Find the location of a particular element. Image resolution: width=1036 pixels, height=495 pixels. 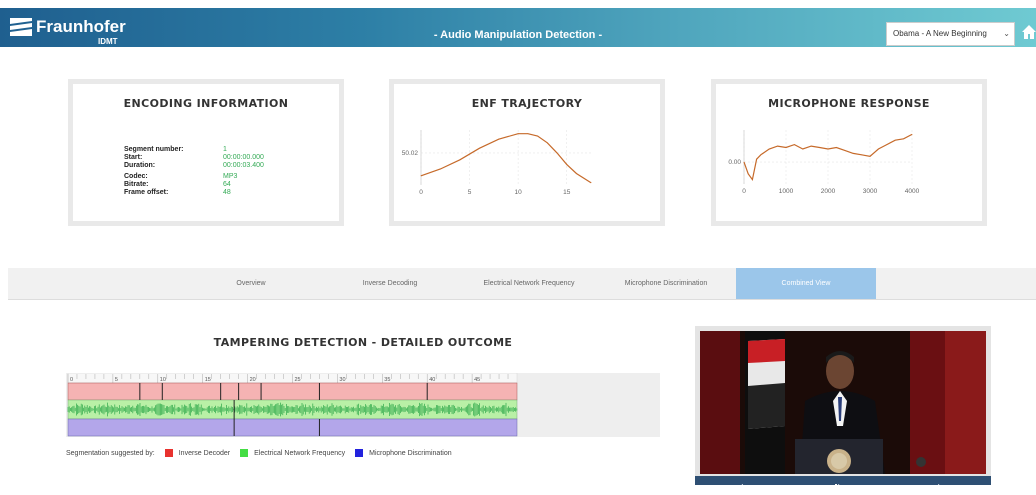

ruler-label: 25 is located at coordinates (298, 380).